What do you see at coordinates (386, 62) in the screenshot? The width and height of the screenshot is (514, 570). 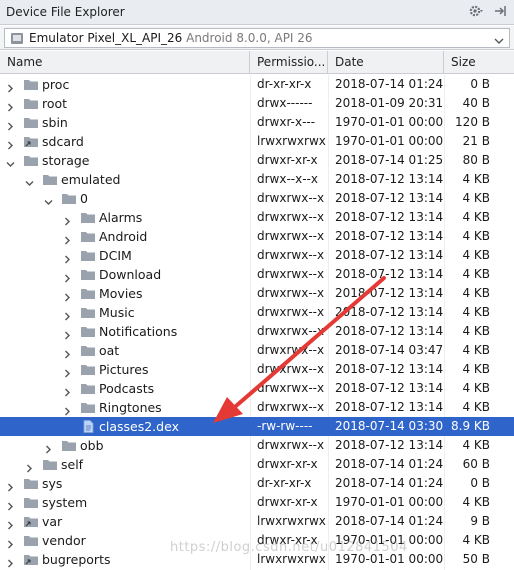 I see `column-header-date: Date` at bounding box center [386, 62].